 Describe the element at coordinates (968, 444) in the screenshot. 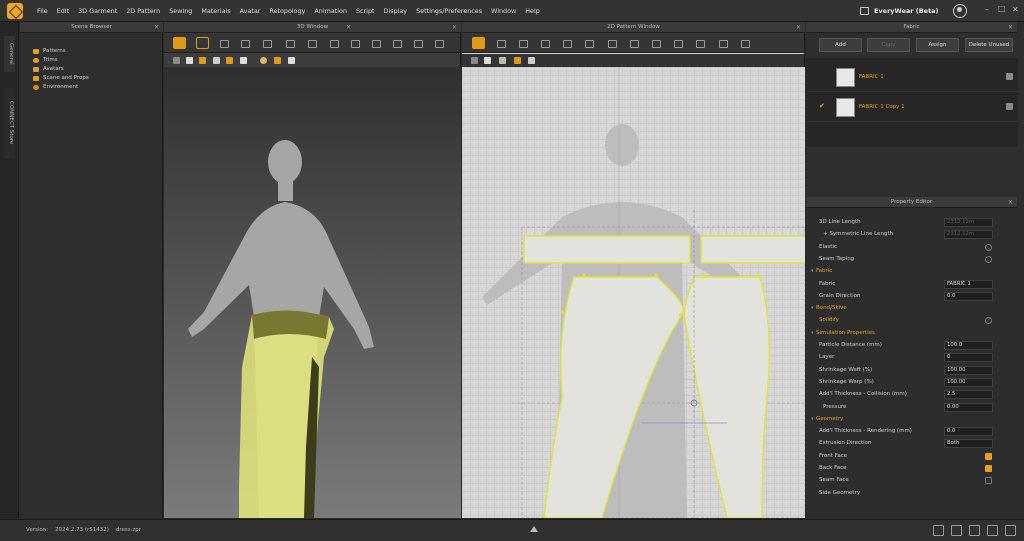

I see `property-value-field: Both` at that location.